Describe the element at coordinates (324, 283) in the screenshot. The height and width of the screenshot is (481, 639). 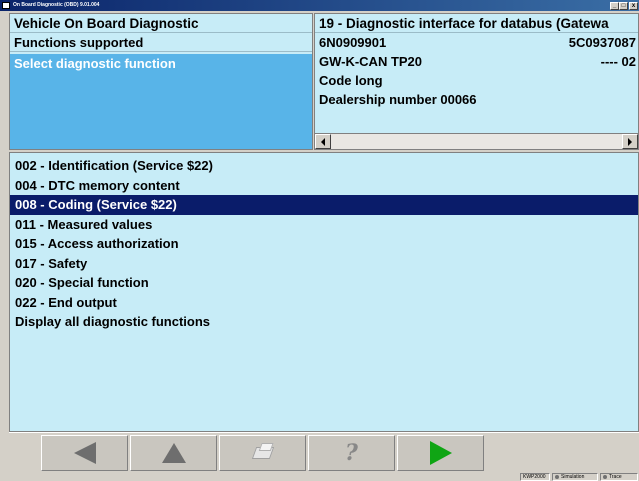
I see `list-item: 020 - Special function` at that location.